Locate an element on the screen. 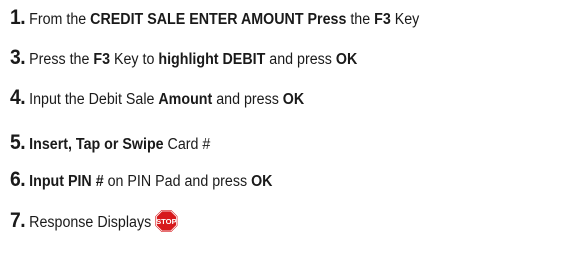 The width and height of the screenshot is (579, 254). step-5: 5. Insert, Tap or Swipe Card # is located at coordinates (110, 143).